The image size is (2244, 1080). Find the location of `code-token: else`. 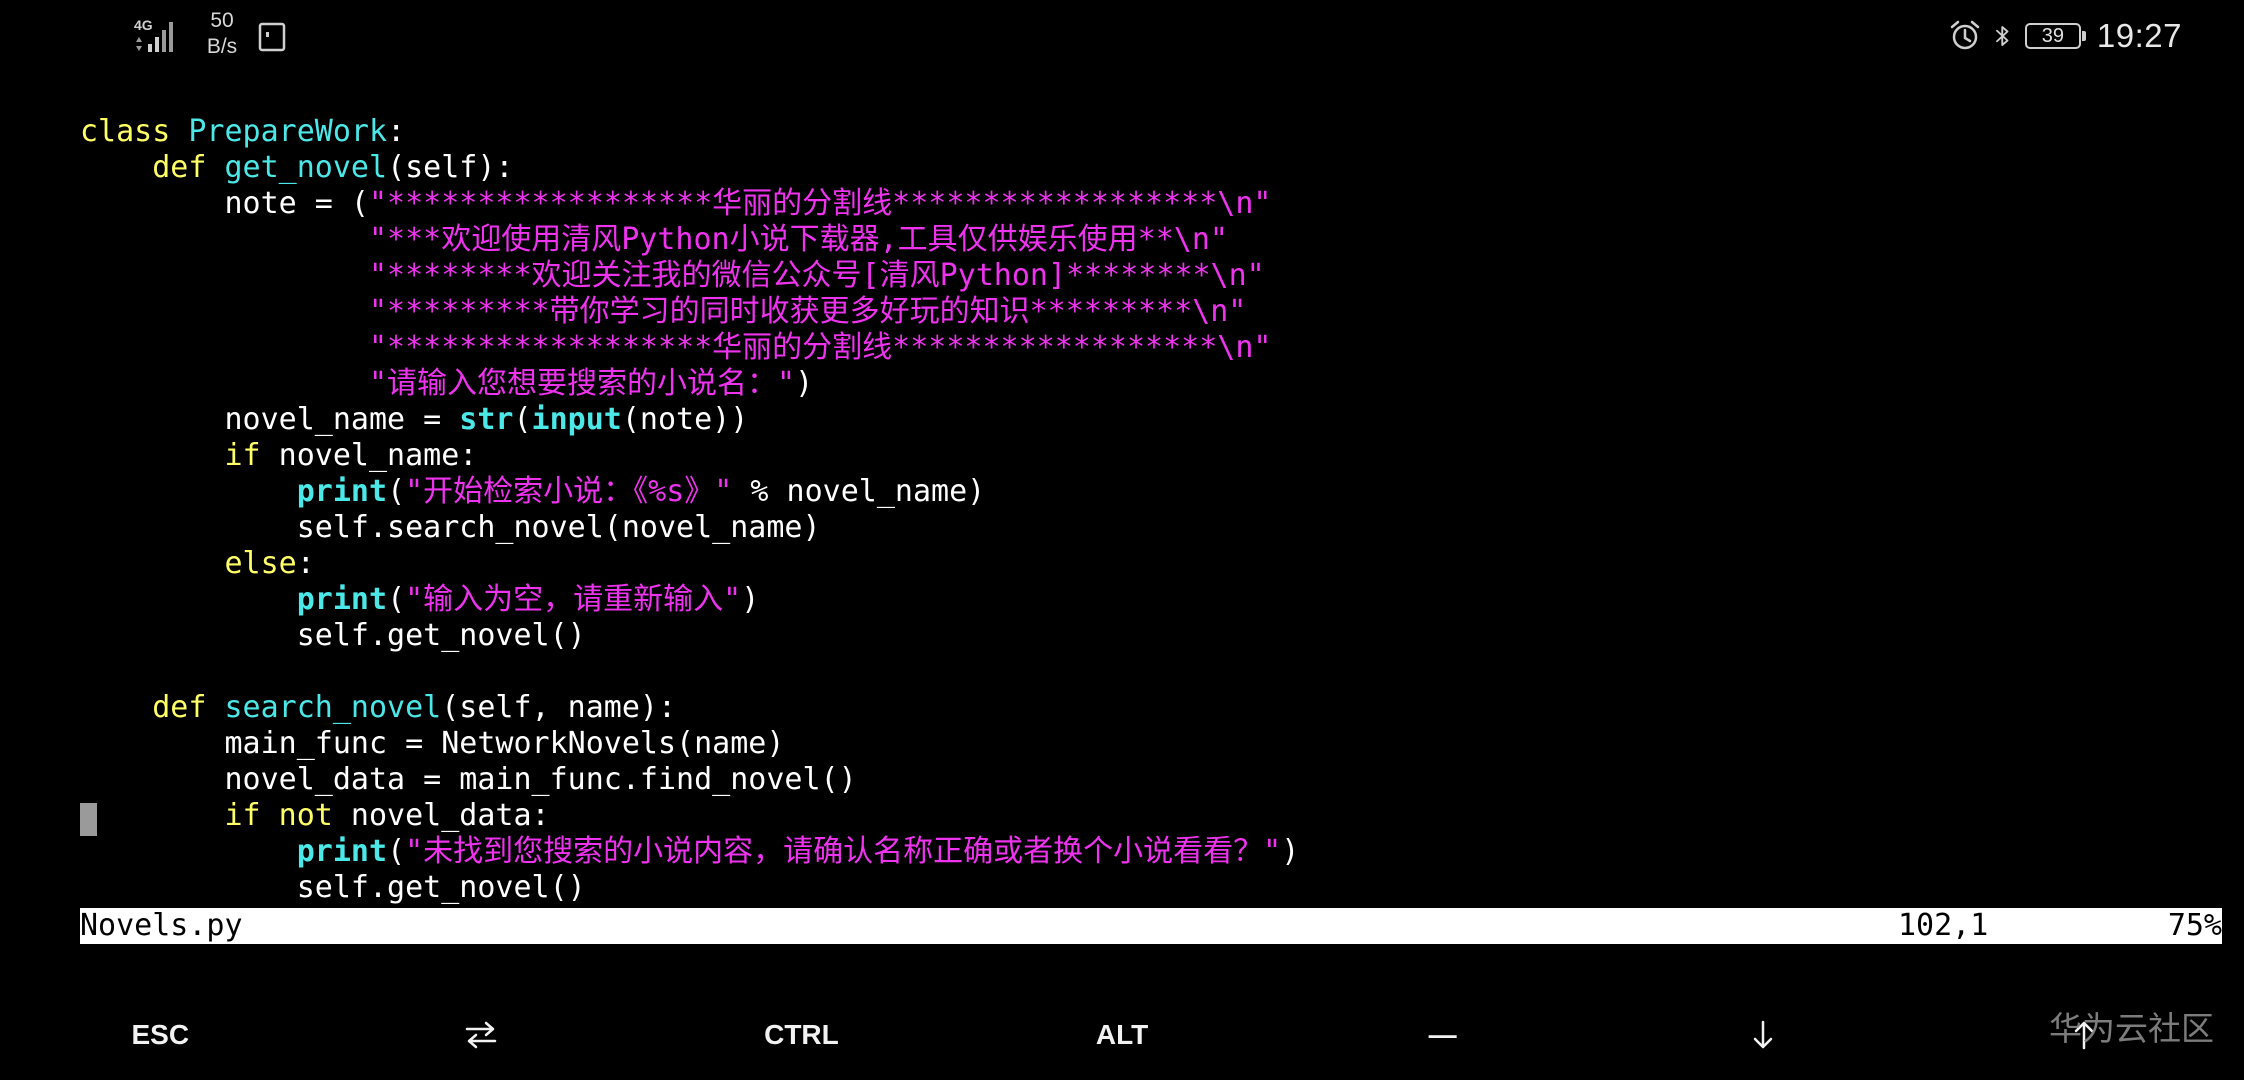

code-token: else is located at coordinates (260, 563).